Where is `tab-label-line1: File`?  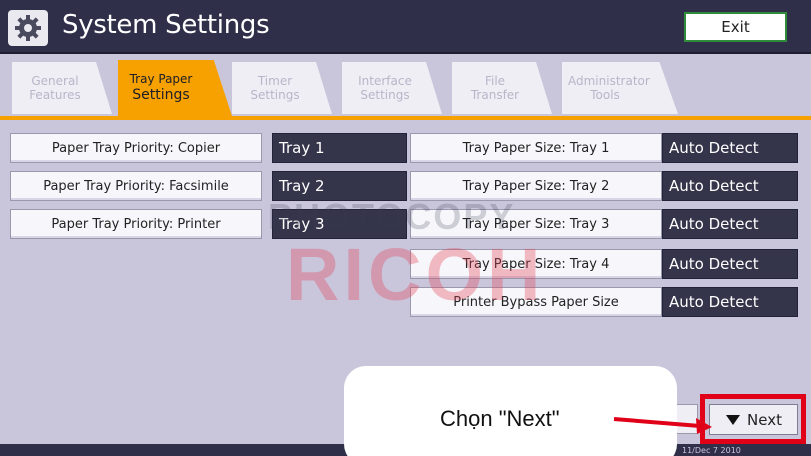
tab-label-line1: File is located at coordinates (495, 81).